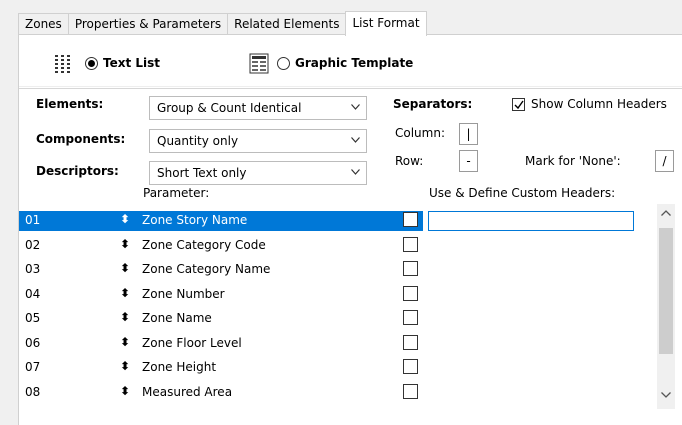 The image size is (682, 425). I want to click on row-number: 02, so click(33, 244).